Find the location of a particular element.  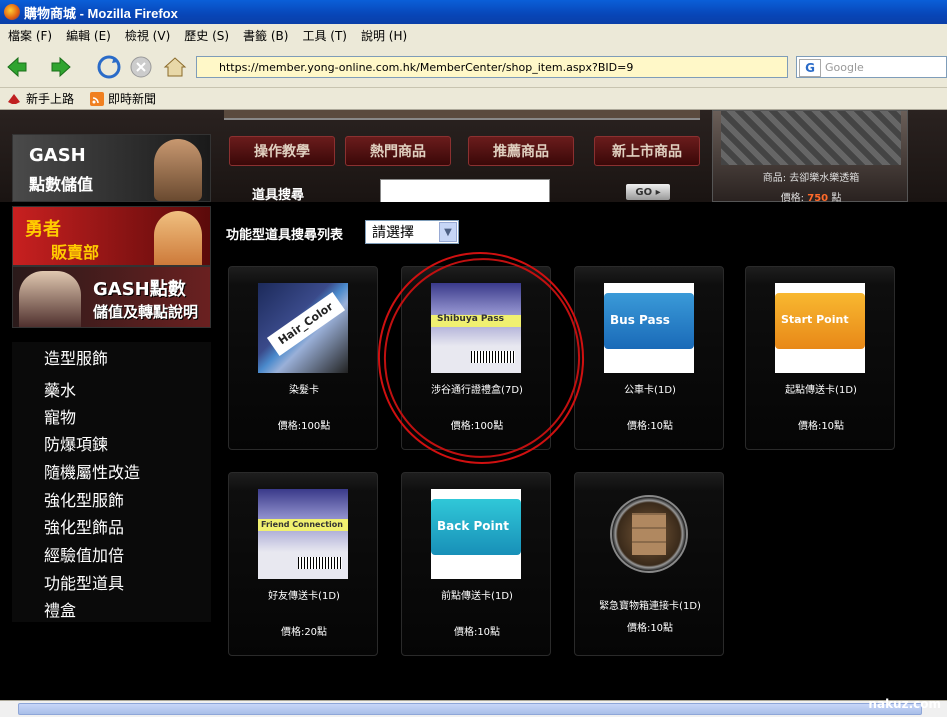

banner-subtitle: 點數儲值 is located at coordinates (61, 184).